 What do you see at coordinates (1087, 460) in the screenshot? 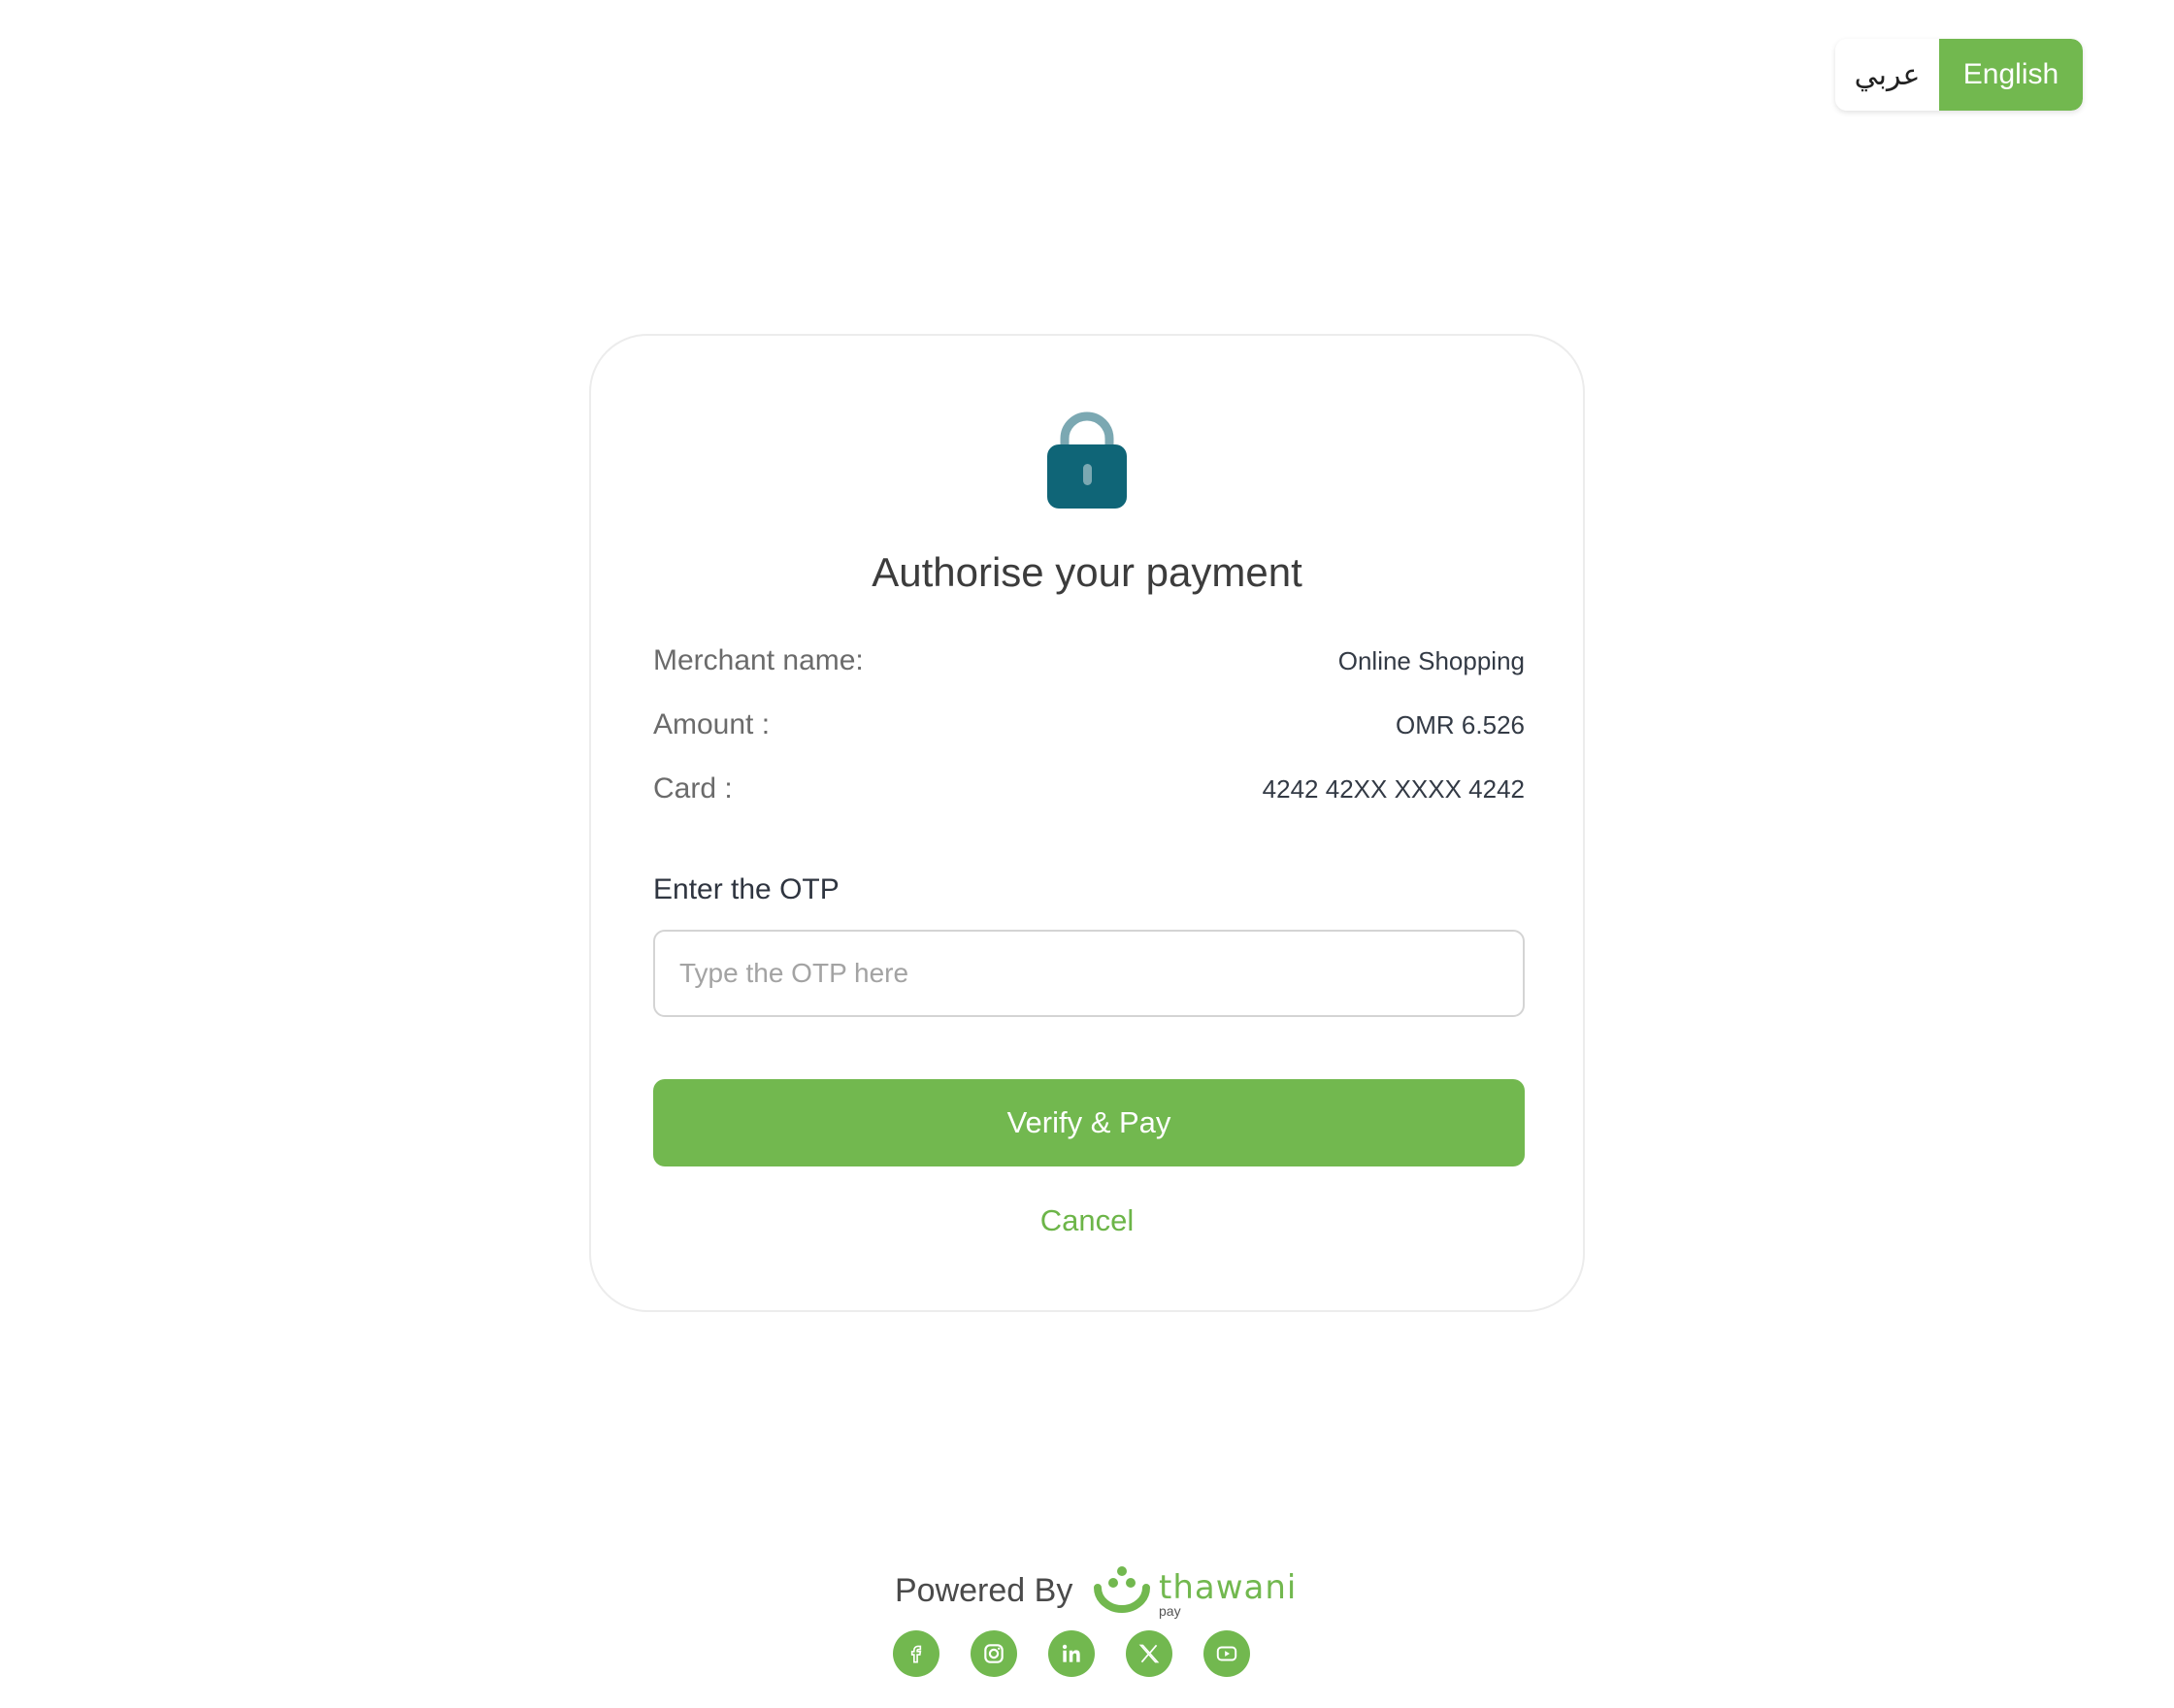
I see `lock-icon` at bounding box center [1087, 460].